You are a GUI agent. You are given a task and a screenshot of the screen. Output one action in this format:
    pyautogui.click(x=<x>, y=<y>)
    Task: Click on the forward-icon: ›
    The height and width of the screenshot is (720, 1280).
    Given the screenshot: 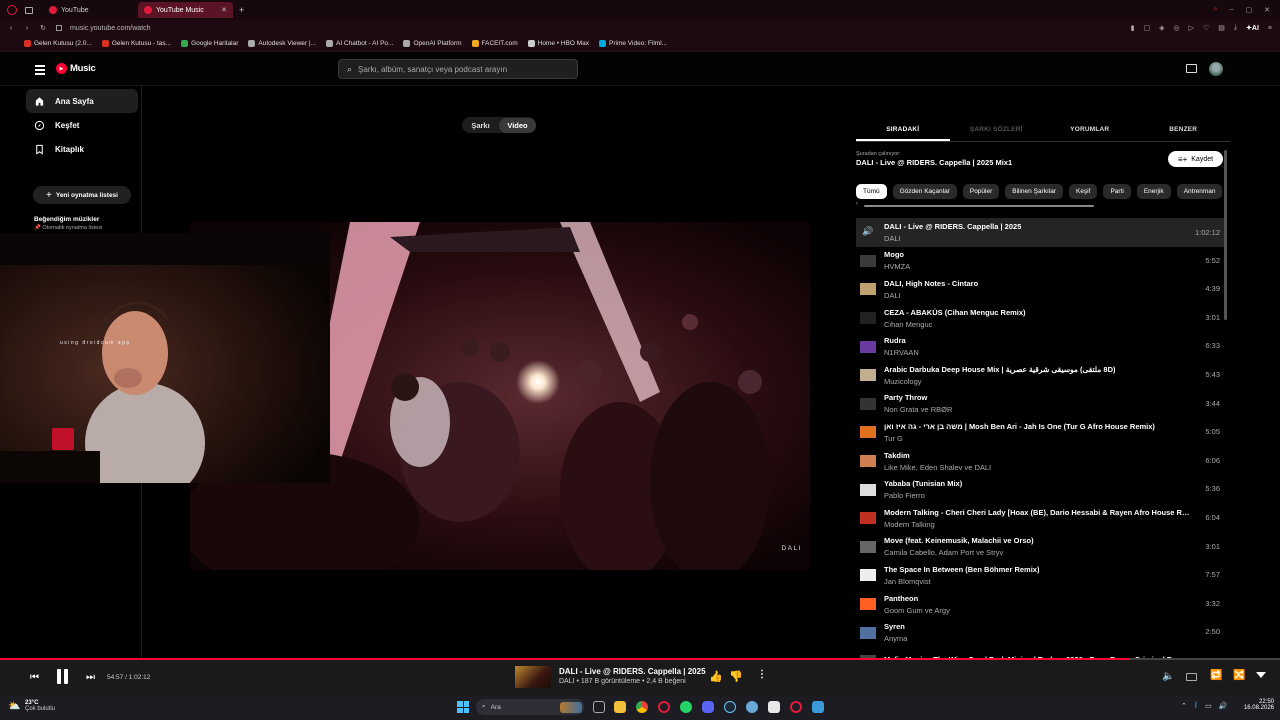 What is the action you would take?
    pyautogui.click(x=27, y=28)
    